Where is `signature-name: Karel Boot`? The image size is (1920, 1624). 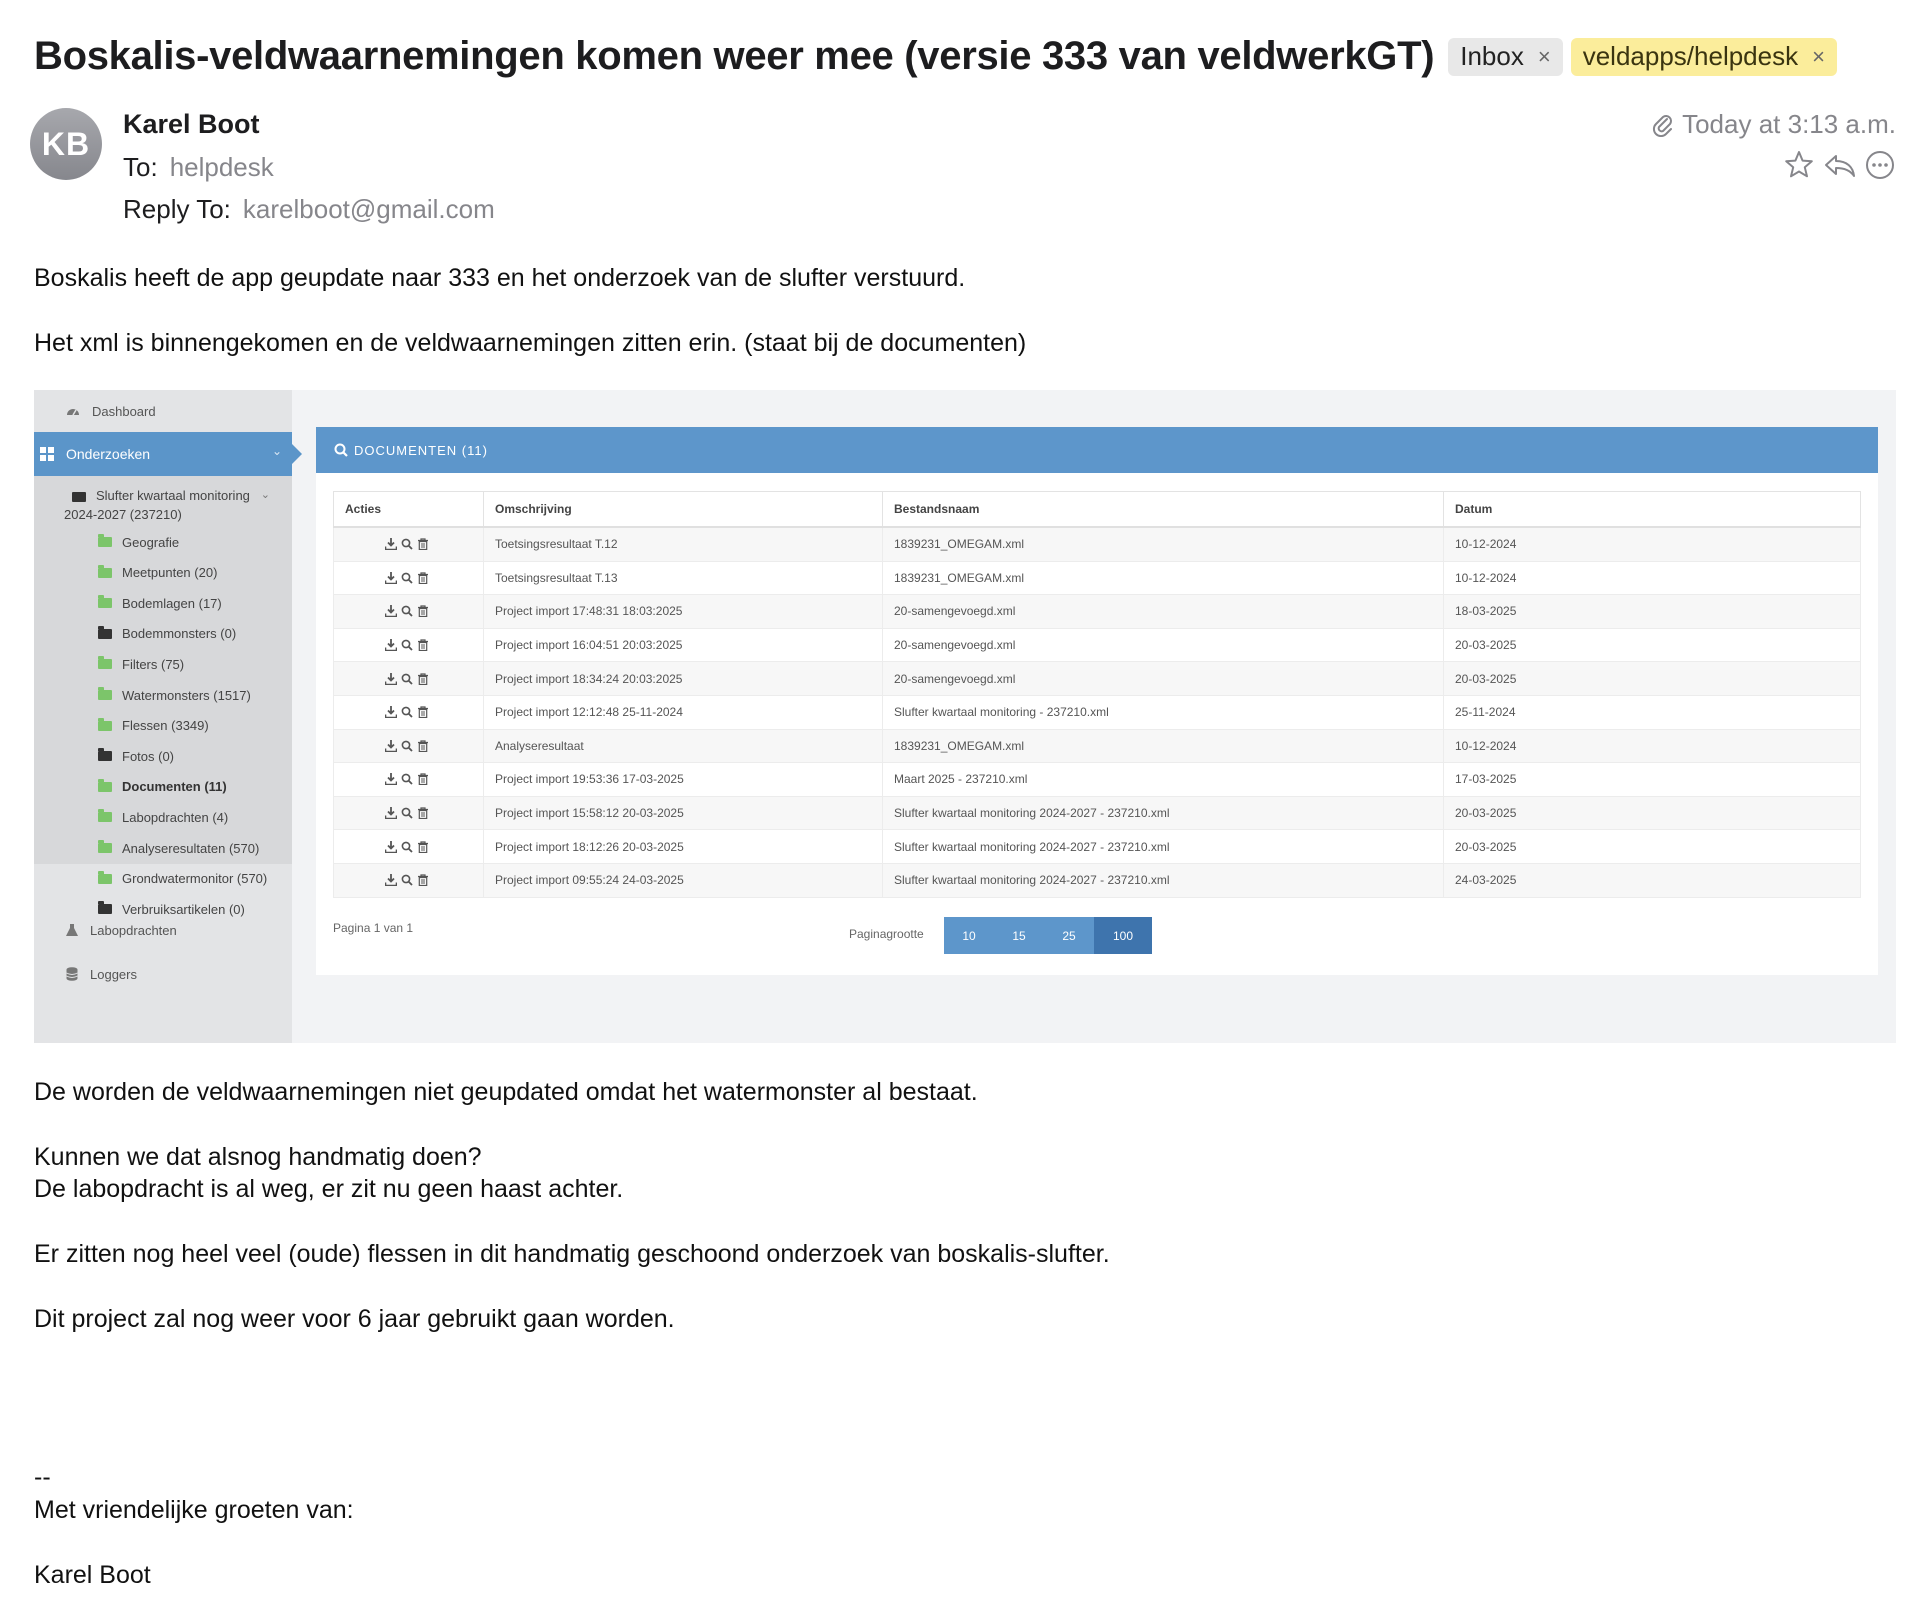 signature-name: Karel Boot is located at coordinates (92, 1575).